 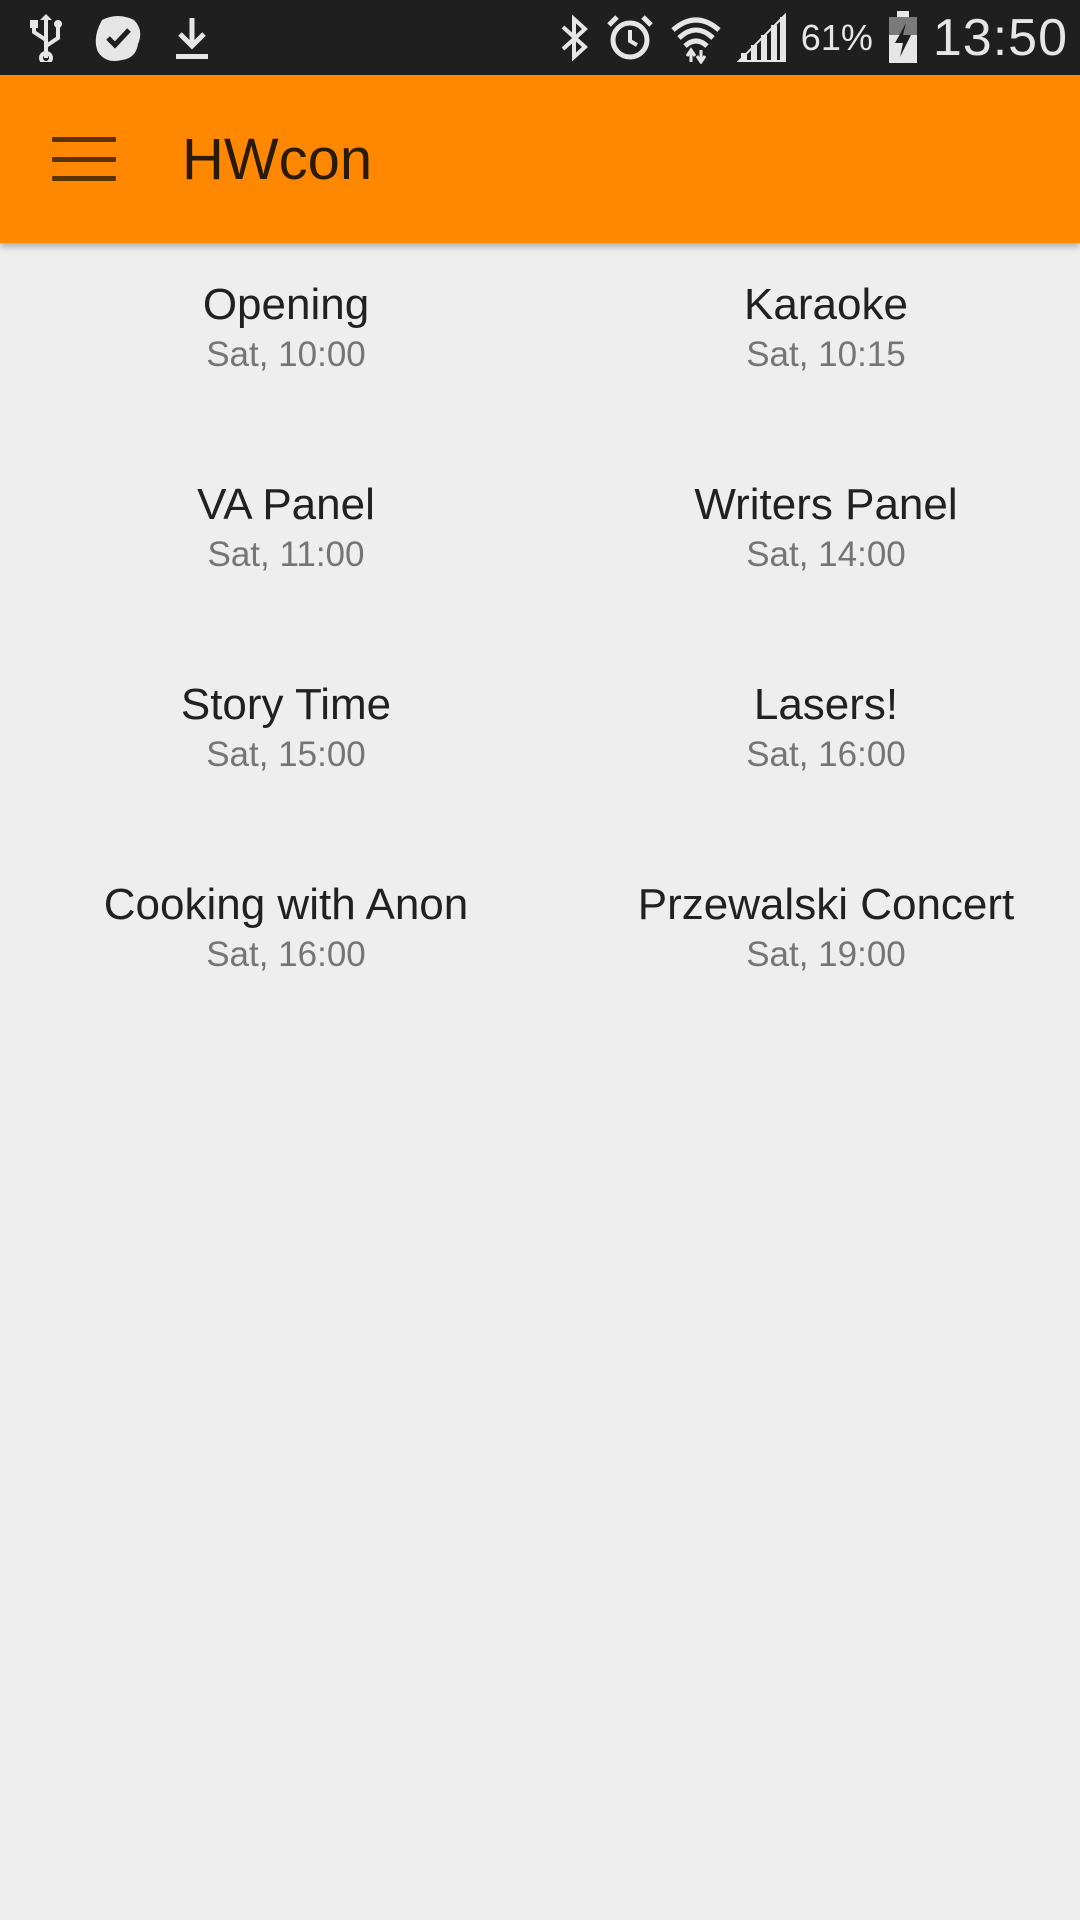 I want to click on event-item: VA Panel Sat, 11:00, so click(x=286, y=543).